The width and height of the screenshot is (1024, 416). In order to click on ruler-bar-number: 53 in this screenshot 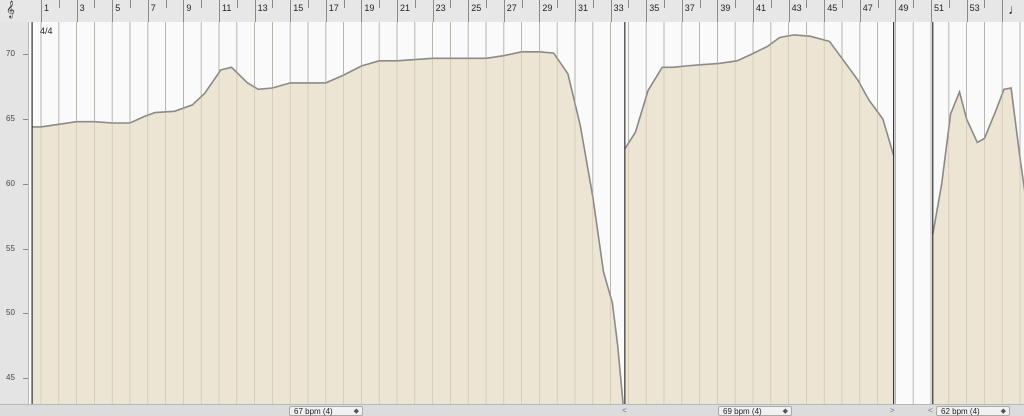, I will do `click(974, 8)`.